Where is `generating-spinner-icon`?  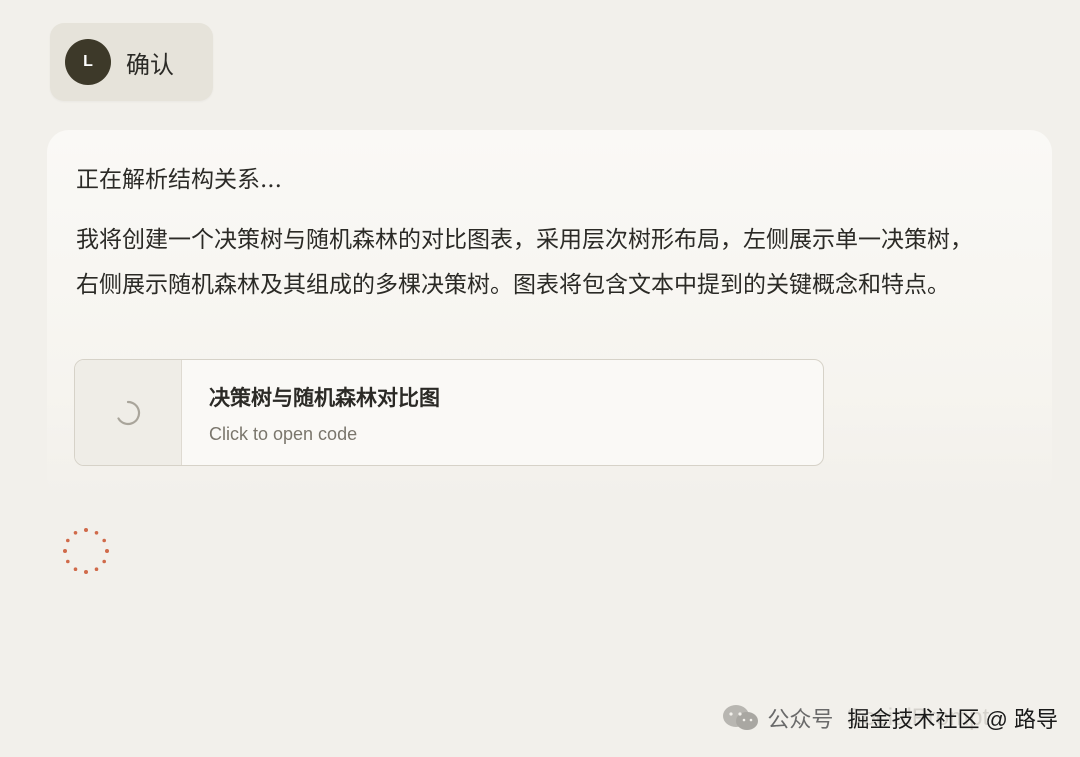
generating-spinner-icon is located at coordinates (86, 551).